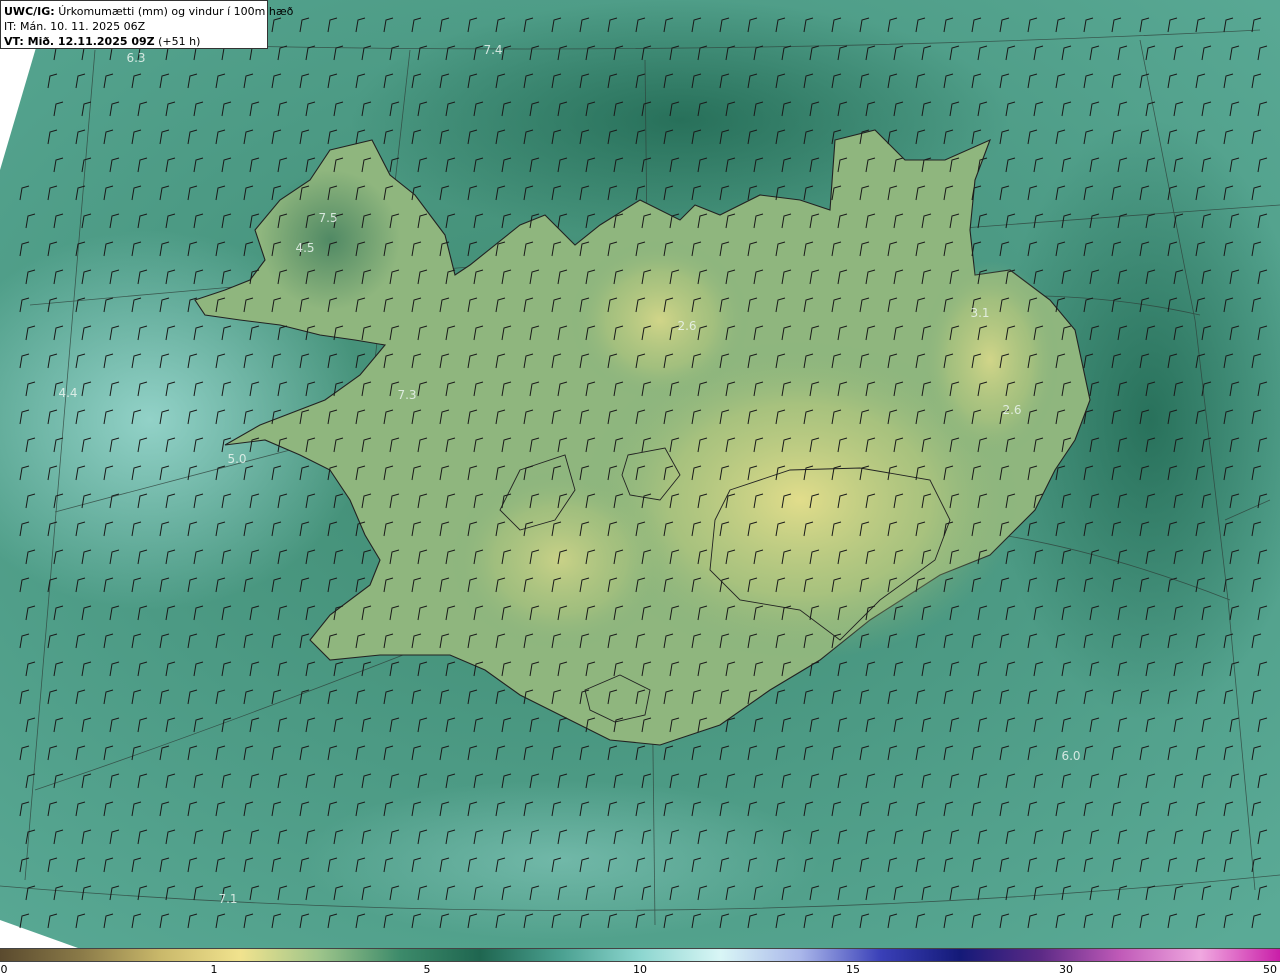 This screenshot has width=1280, height=978. What do you see at coordinates (214, 969) in the screenshot?
I see `colorbar-tick: 1` at bounding box center [214, 969].